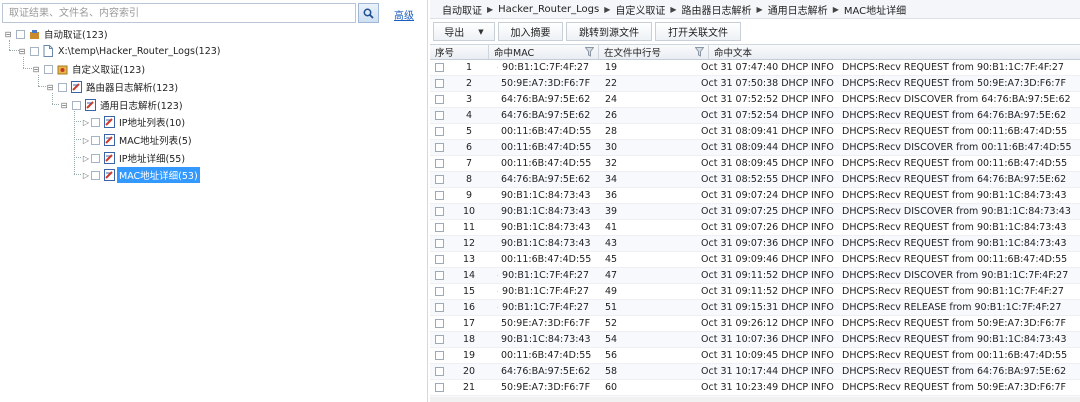 The height and width of the screenshot is (402, 1080). I want to click on column-header-line: 在文件中行号, so click(654, 52).